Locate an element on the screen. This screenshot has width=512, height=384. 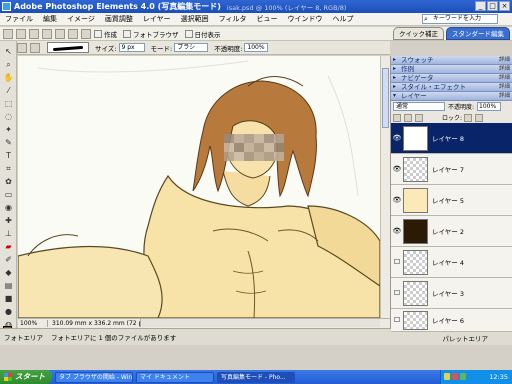
cookie-cutter-tool-icon: ✿ is located at coordinates (8, 182).